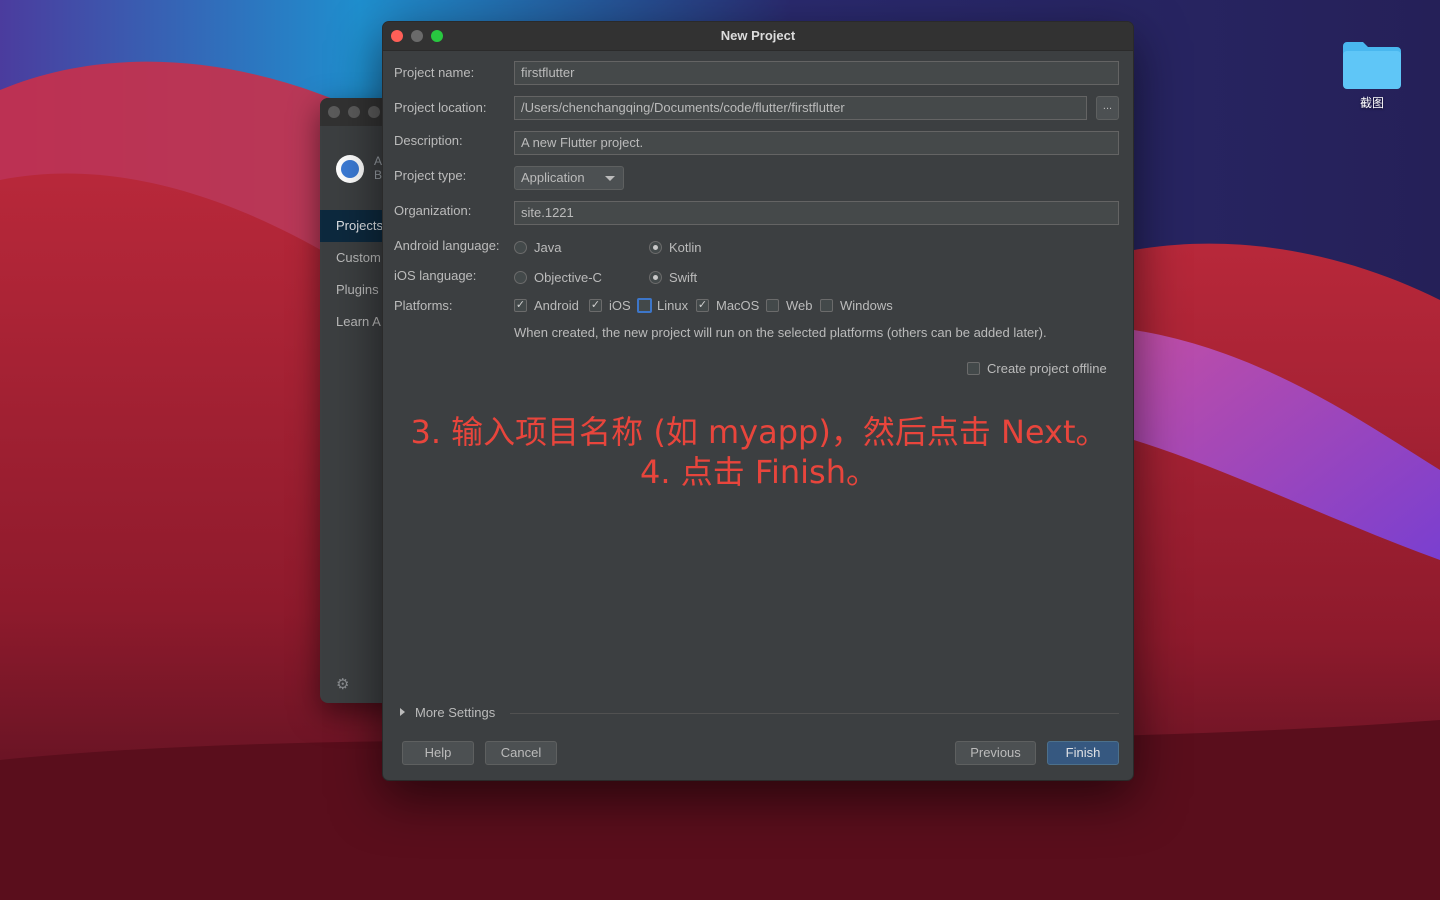 The height and width of the screenshot is (900, 1440). I want to click on dialog-titlebar: New Project, so click(758, 36).